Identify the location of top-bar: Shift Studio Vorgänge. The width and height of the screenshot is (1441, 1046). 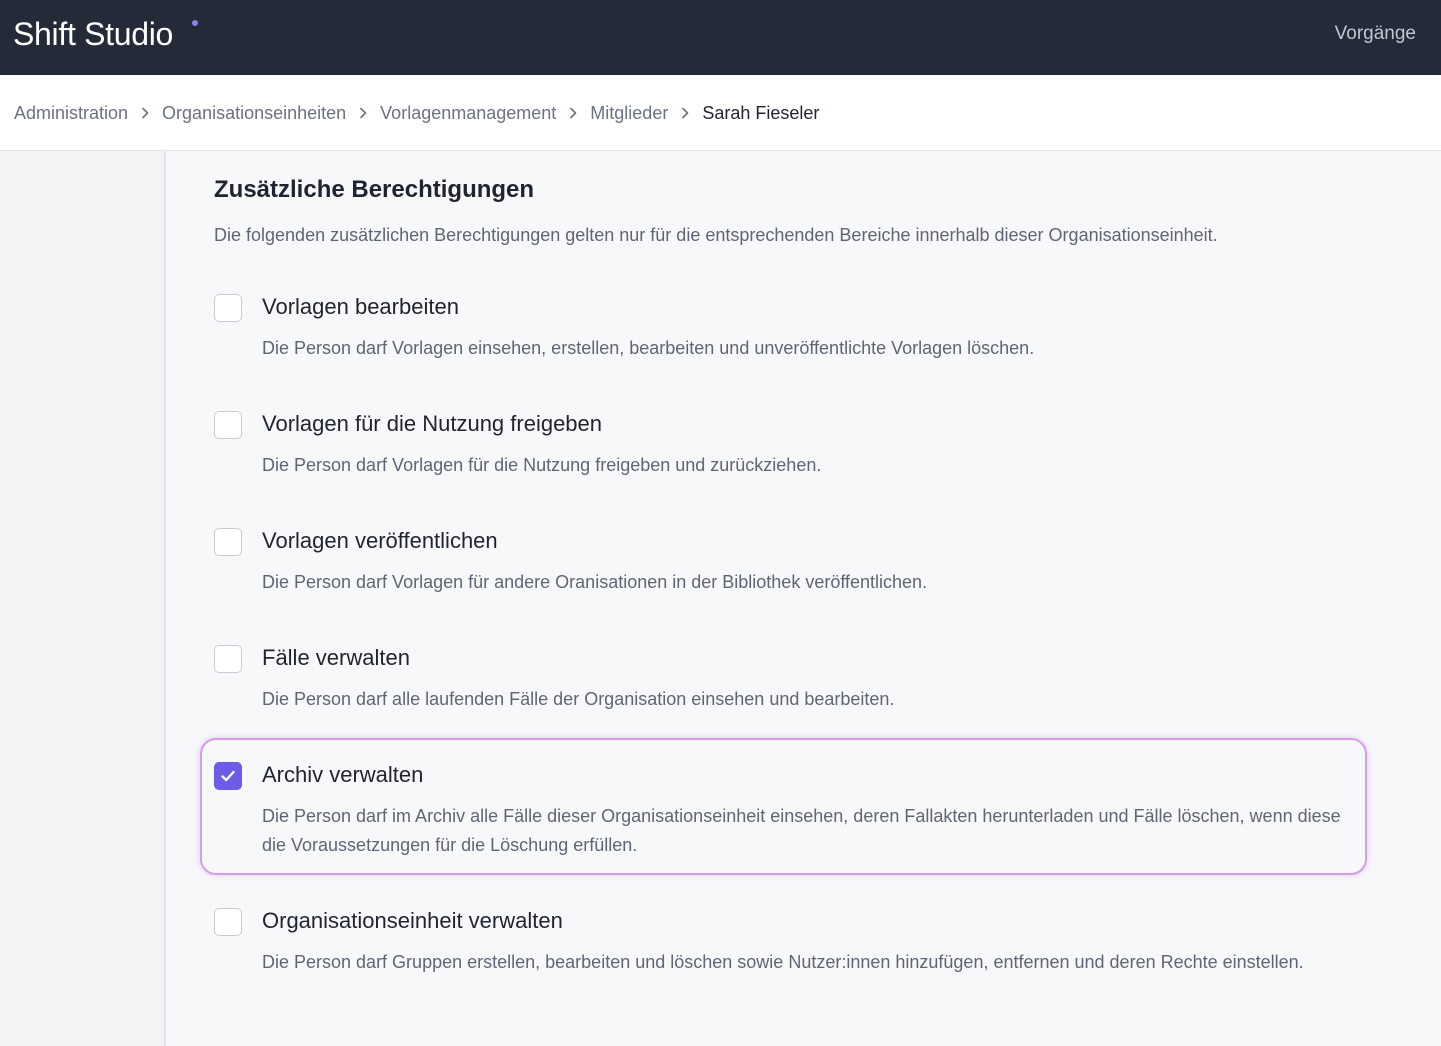
(720, 37).